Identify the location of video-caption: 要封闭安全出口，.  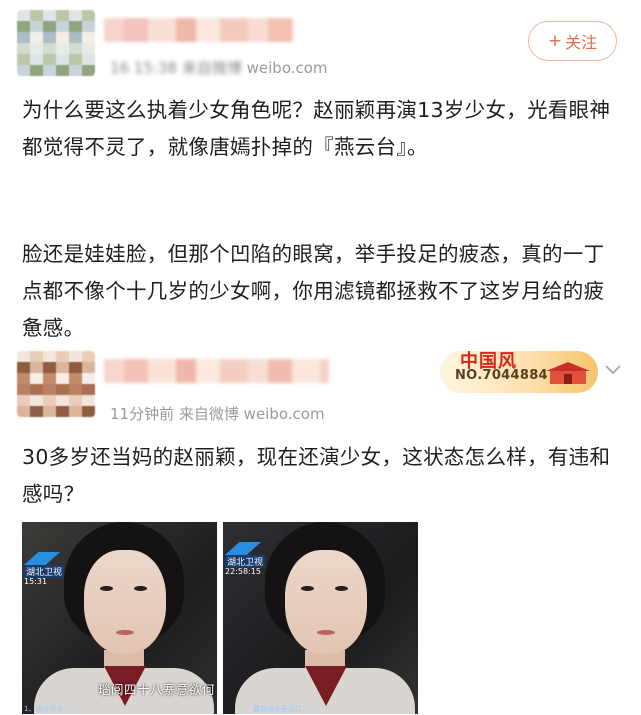
(281, 709).